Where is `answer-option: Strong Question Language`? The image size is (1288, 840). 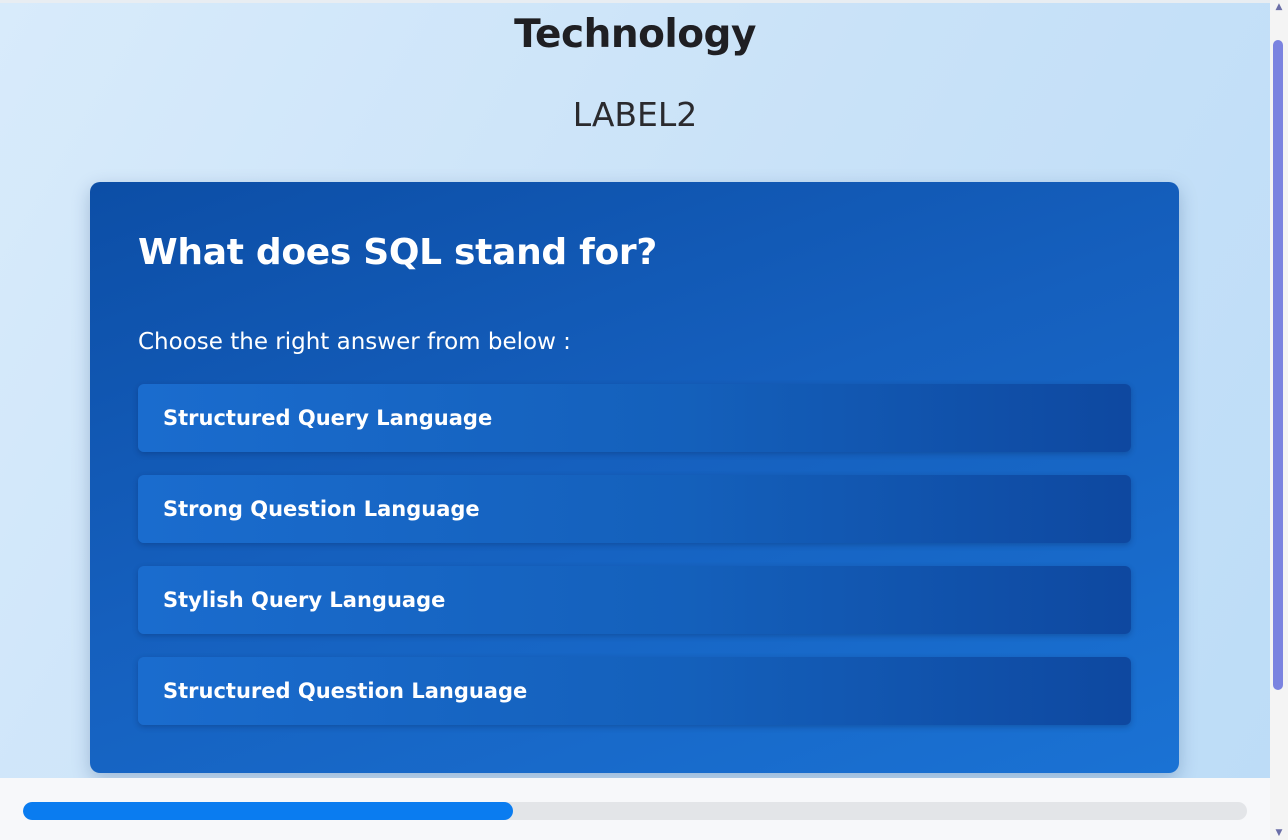
answer-option: Strong Question Language is located at coordinates (634, 509).